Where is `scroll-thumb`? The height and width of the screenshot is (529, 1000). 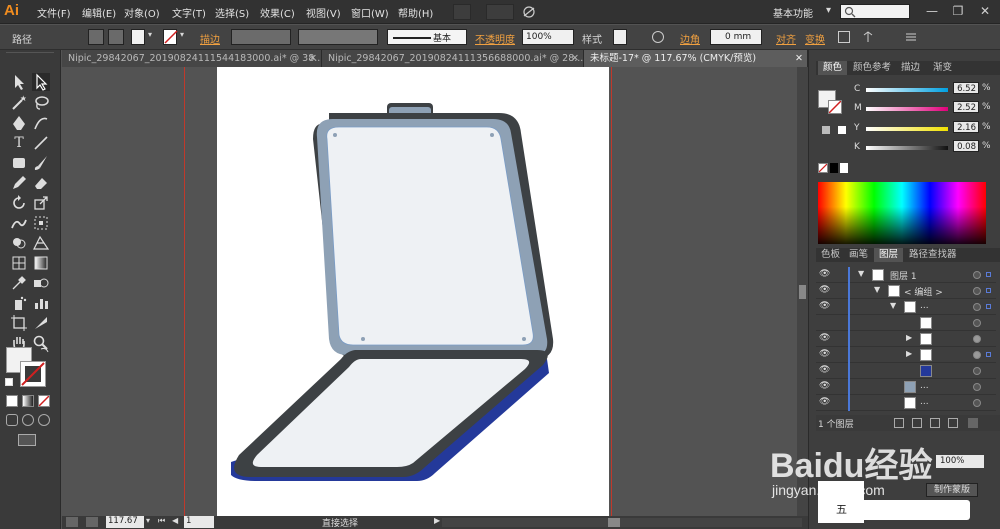 scroll-thumb is located at coordinates (802, 292).